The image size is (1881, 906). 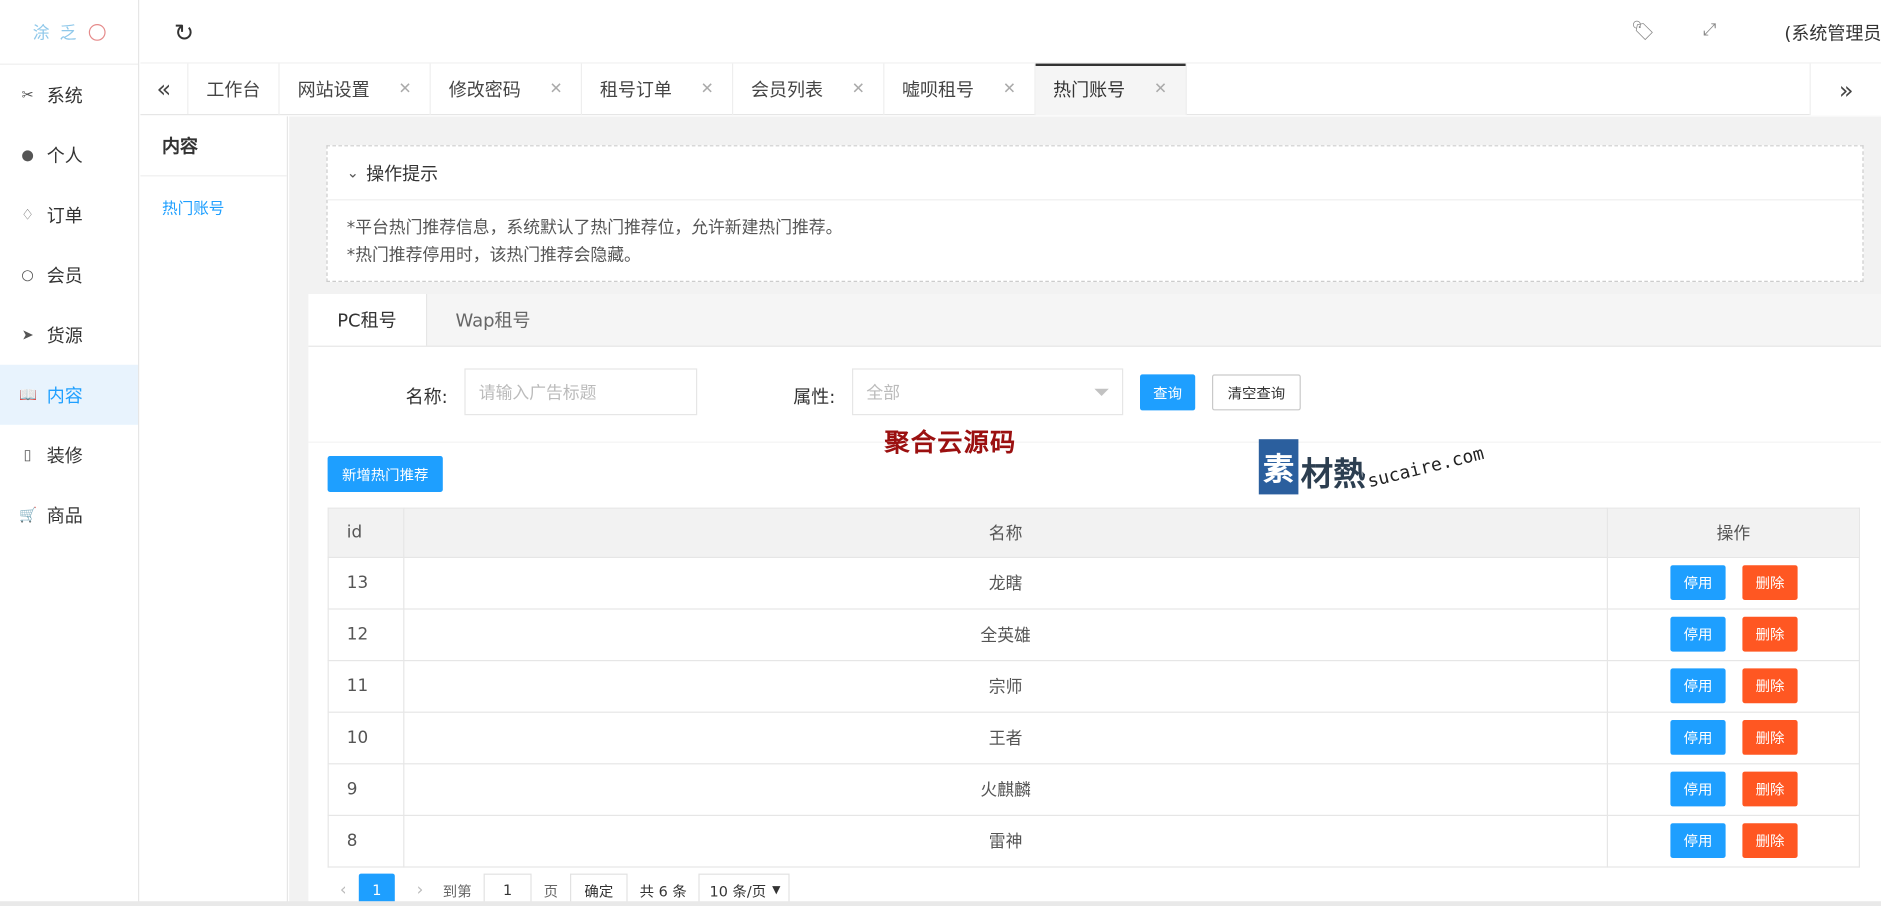 I want to click on table-row: 12 全英雄 停用 删除, so click(x=1094, y=635).